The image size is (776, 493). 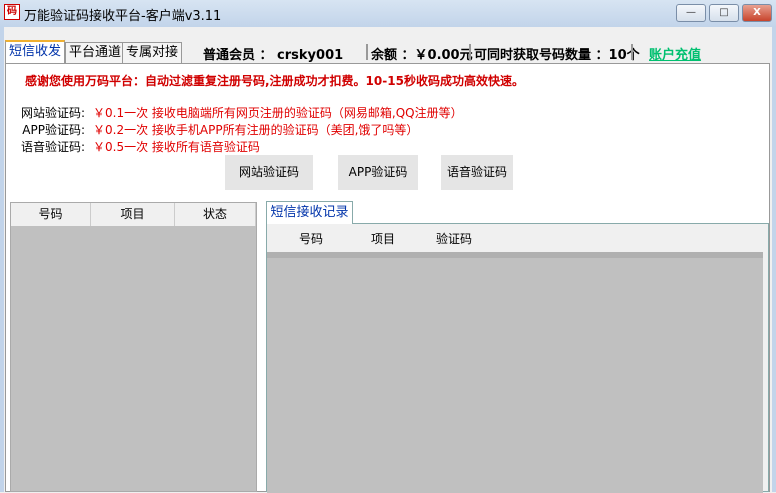 What do you see at coordinates (256, 130) in the screenshot?
I see `price-desc-app: ￥0.2一次 接收手机APP所有注册的验证码（美团,饿了吗等）` at bounding box center [256, 130].